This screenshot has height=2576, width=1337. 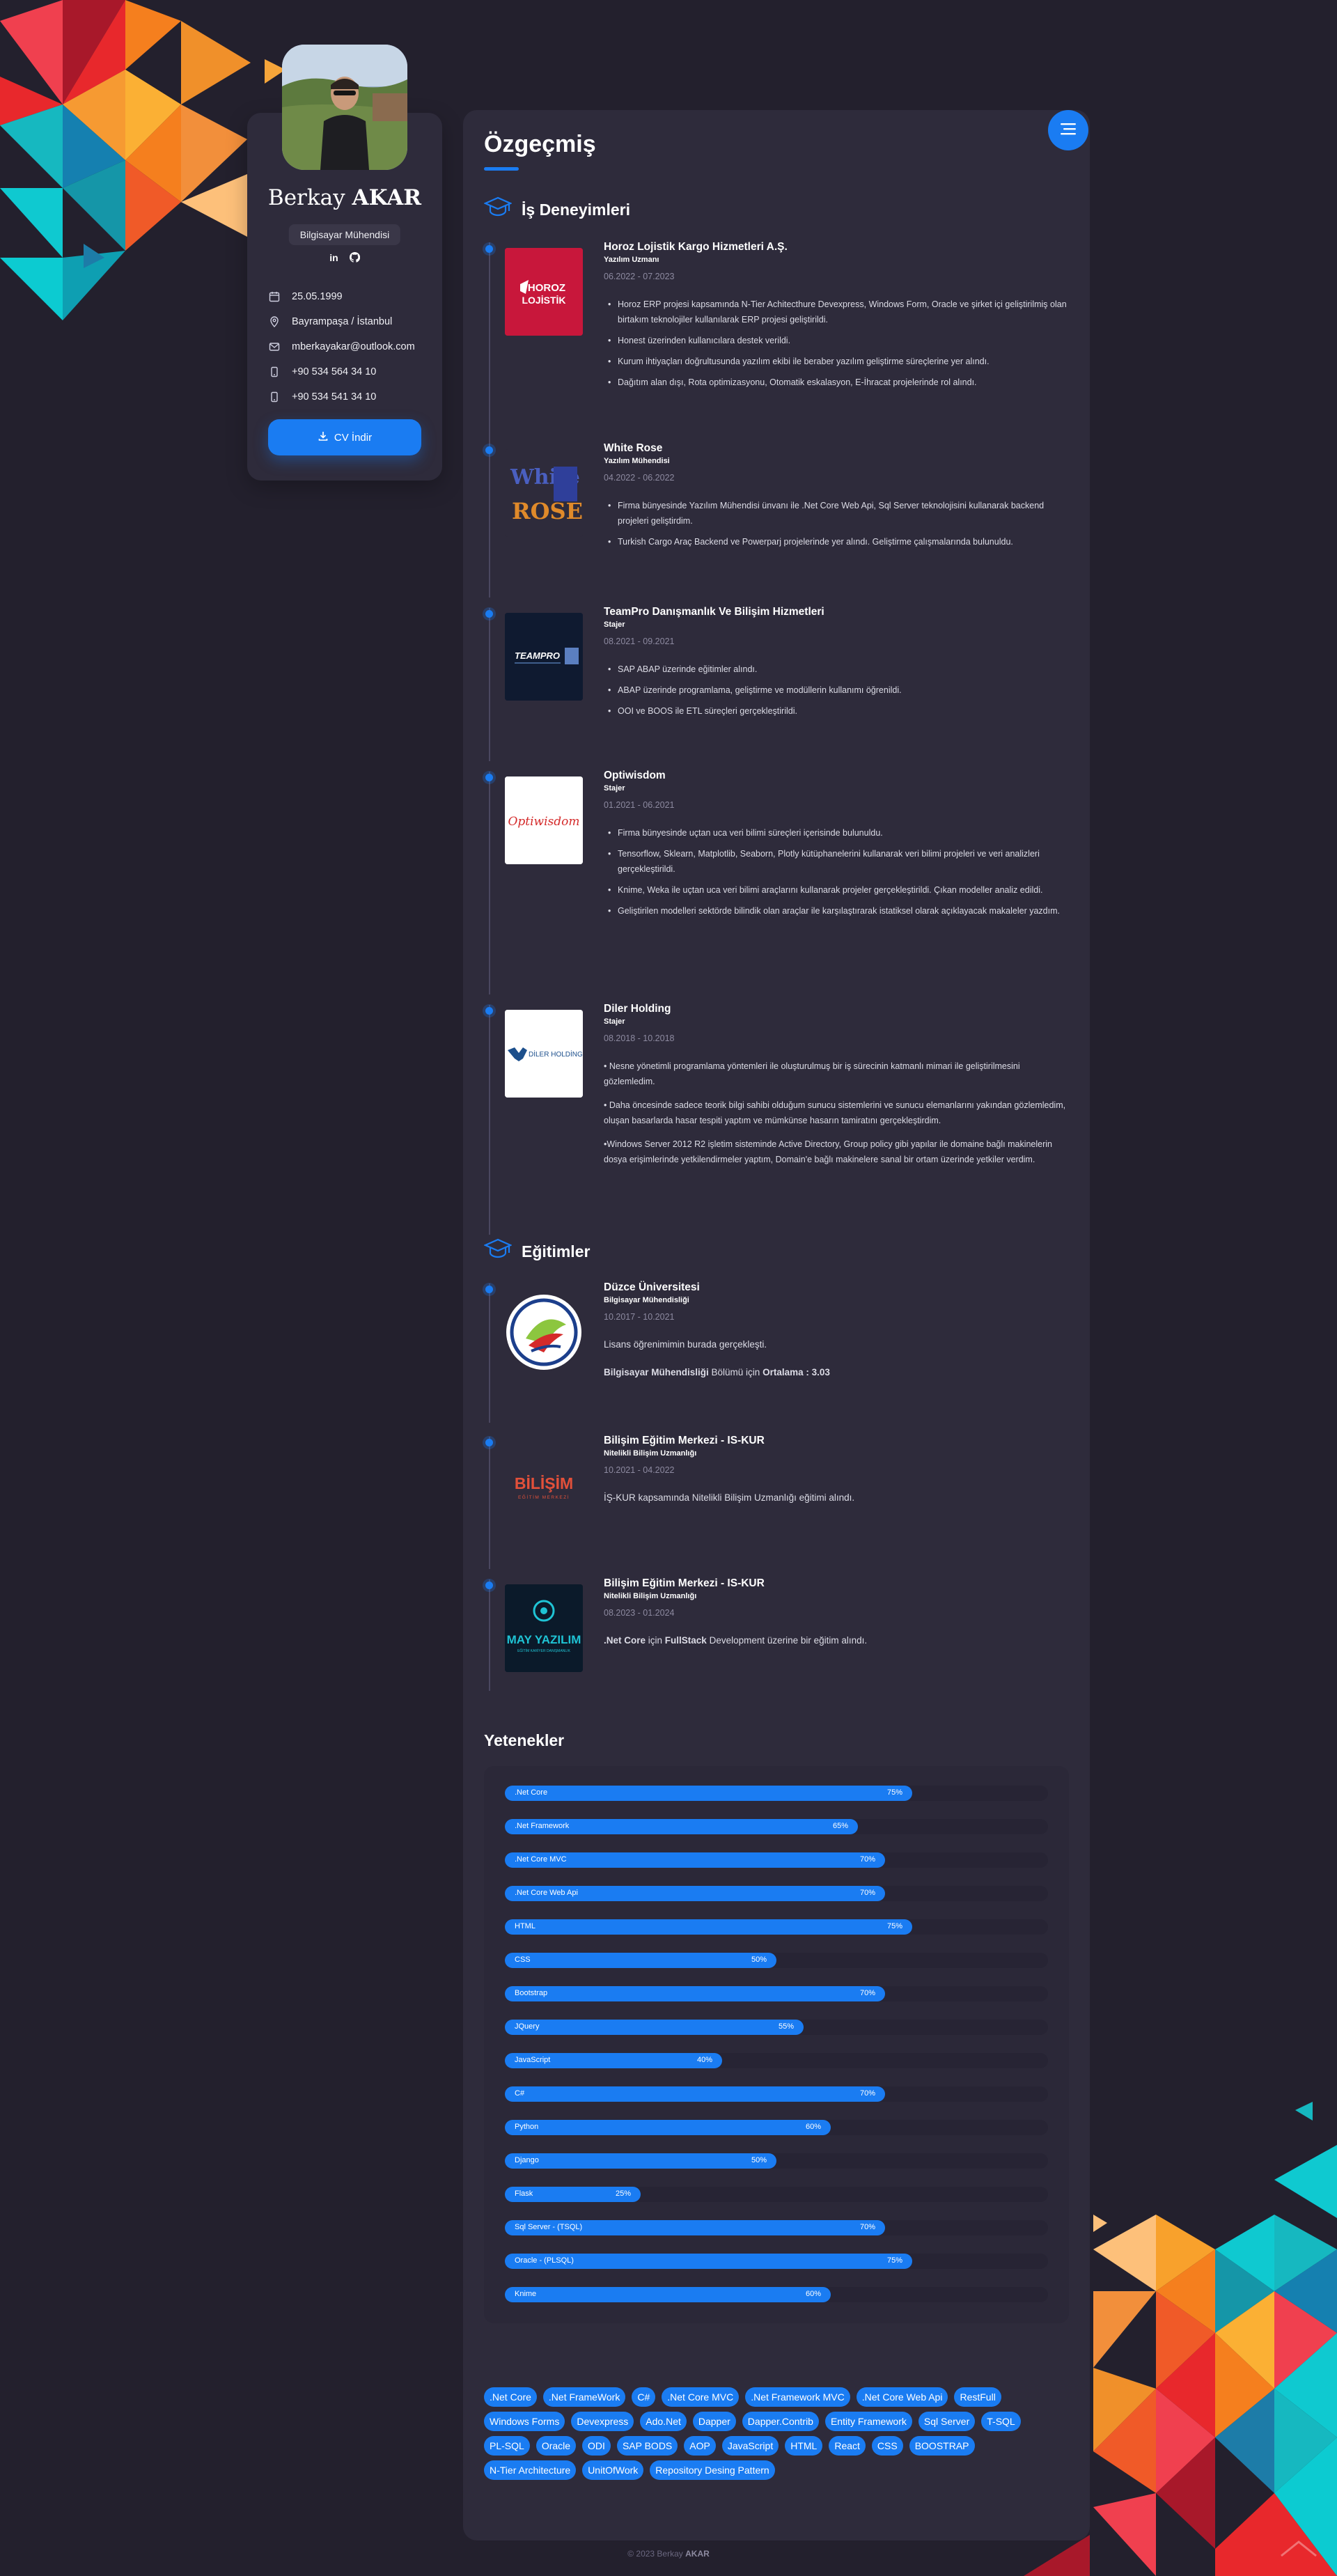 What do you see at coordinates (540, 144) in the screenshot?
I see `page-title: Özgeçmiş` at bounding box center [540, 144].